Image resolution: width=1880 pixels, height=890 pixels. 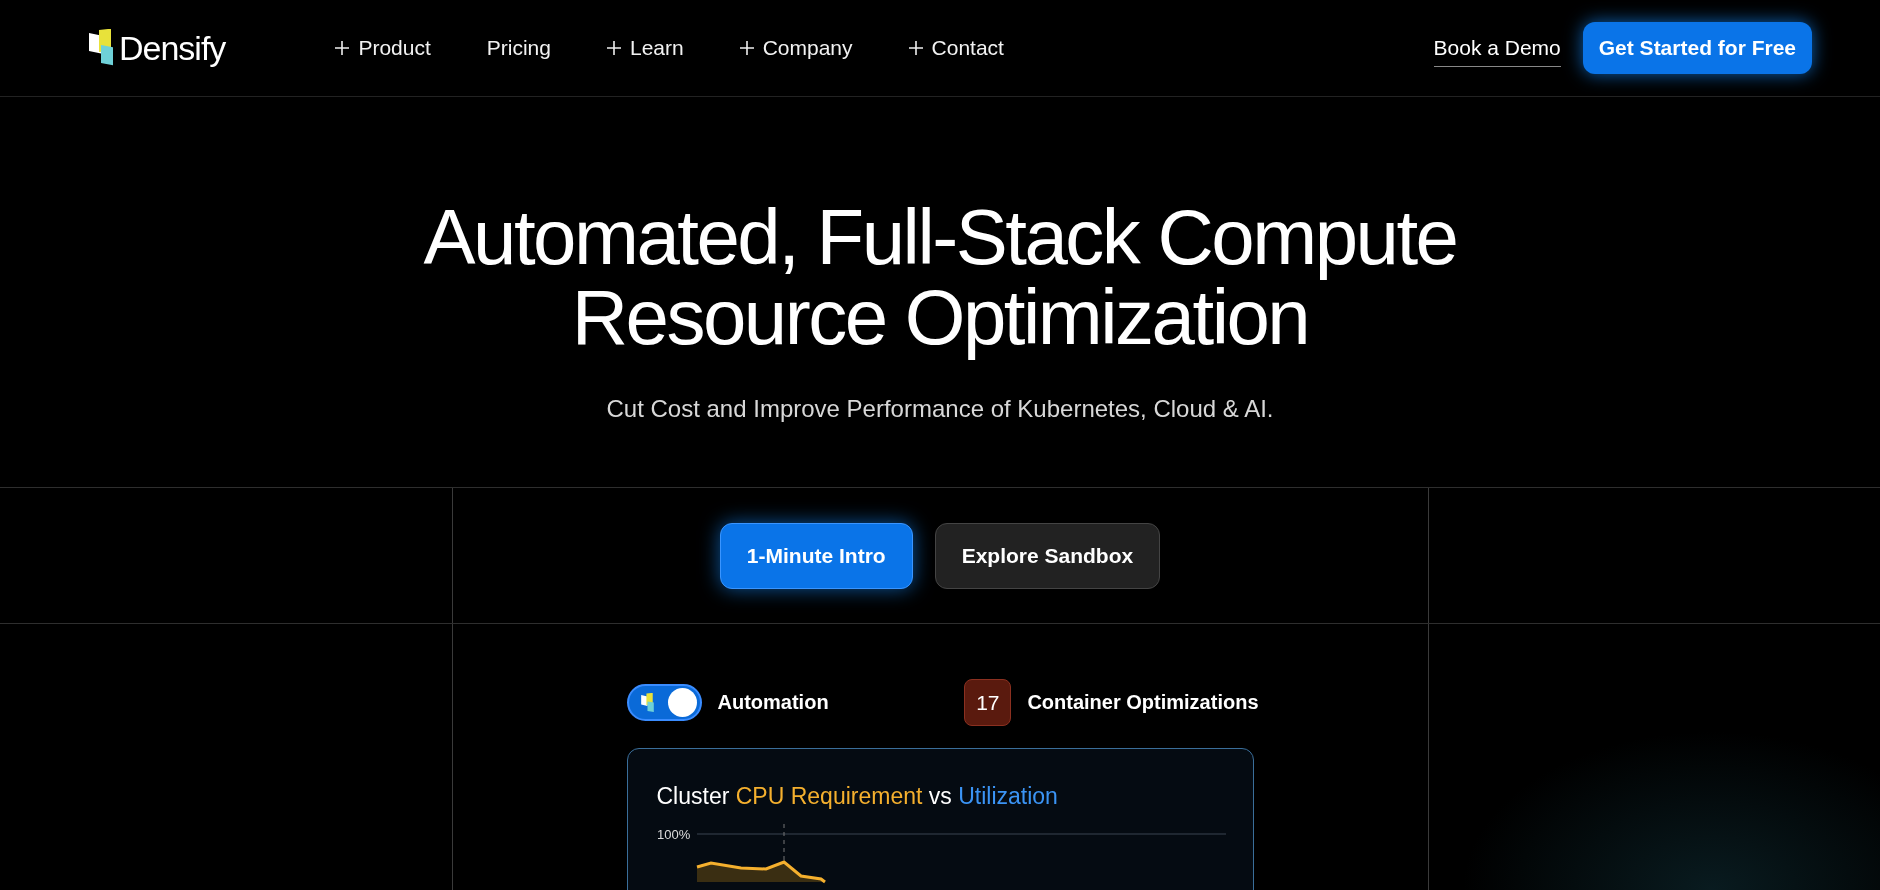 I want to click on count-badge: 17, so click(x=988, y=702).